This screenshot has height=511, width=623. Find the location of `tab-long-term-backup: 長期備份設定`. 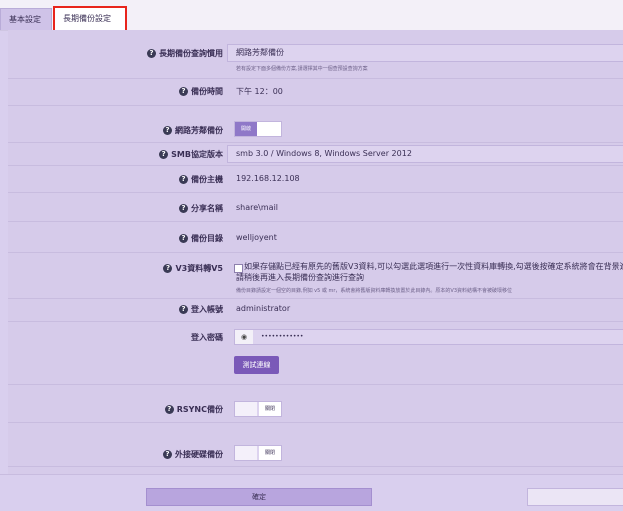

tab-long-term-backup: 長期備份設定 is located at coordinates (90, 19).